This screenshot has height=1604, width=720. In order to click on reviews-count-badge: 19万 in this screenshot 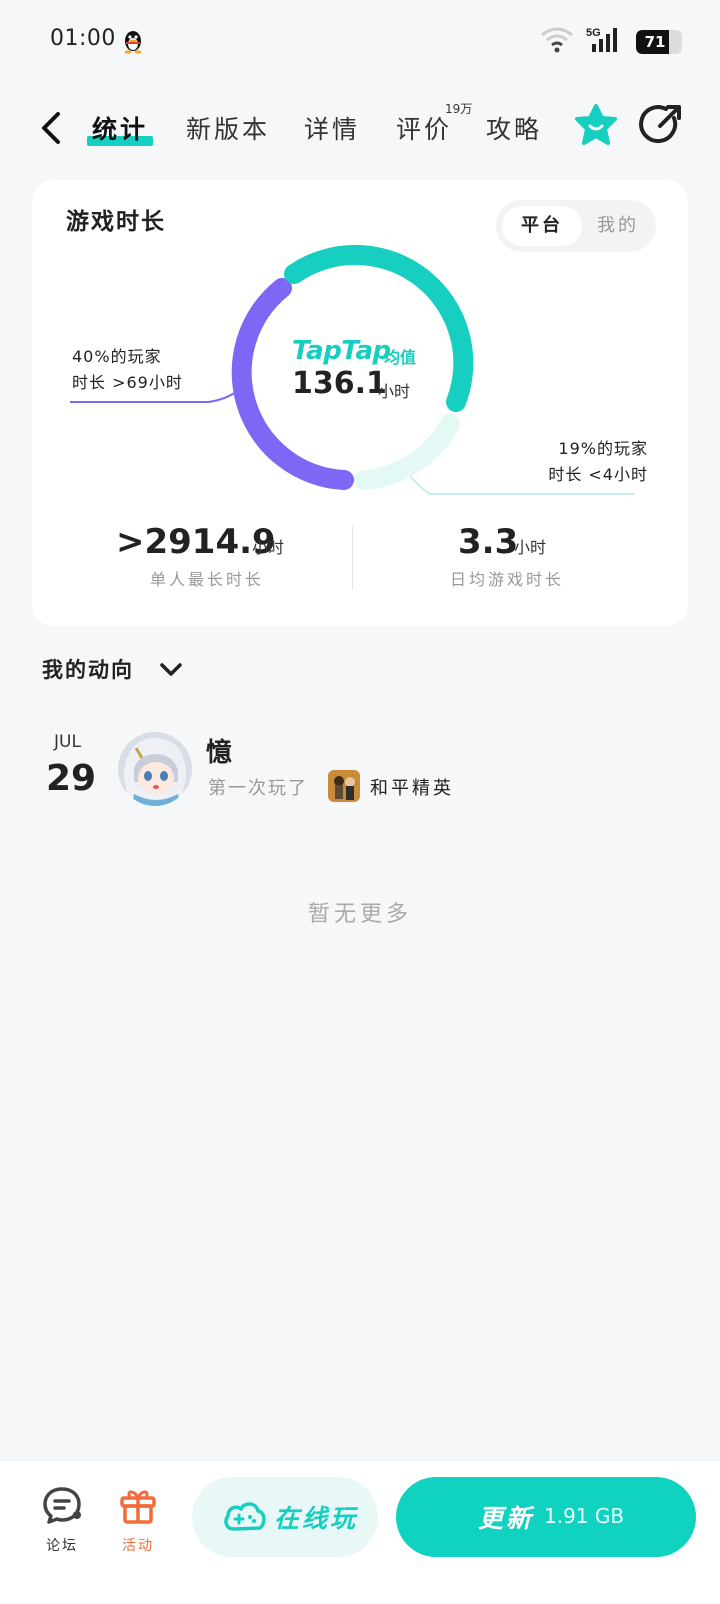, I will do `click(459, 109)`.